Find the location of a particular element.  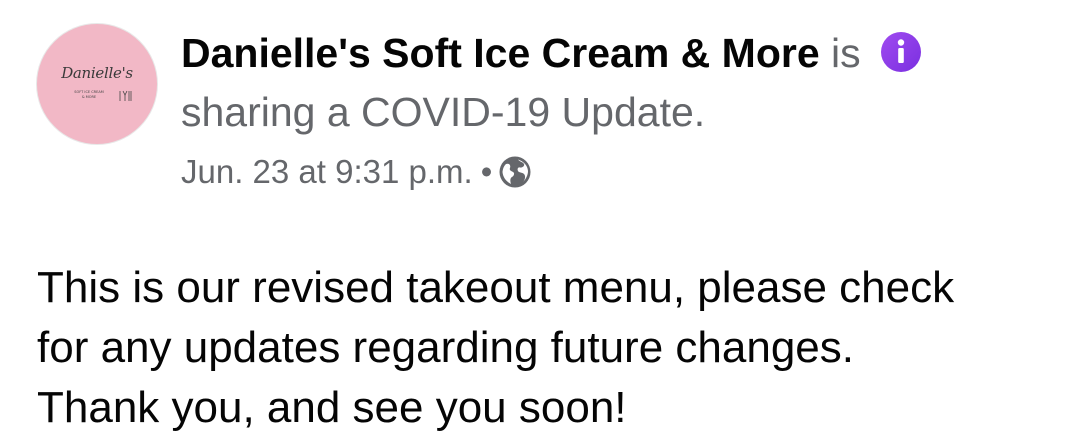

avatar-brand-script: Danielle's is located at coordinates (97, 73).